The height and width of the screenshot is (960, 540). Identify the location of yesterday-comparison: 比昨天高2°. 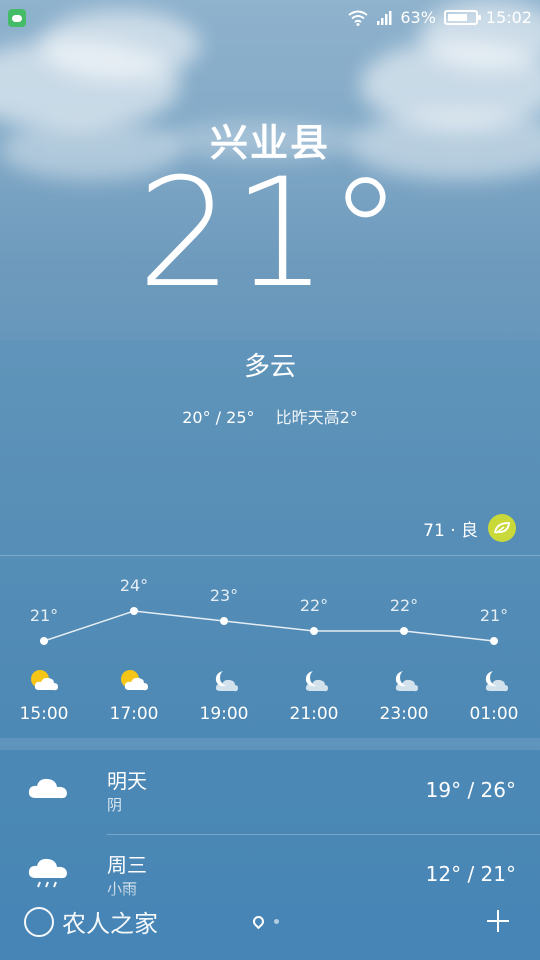
(316, 417).